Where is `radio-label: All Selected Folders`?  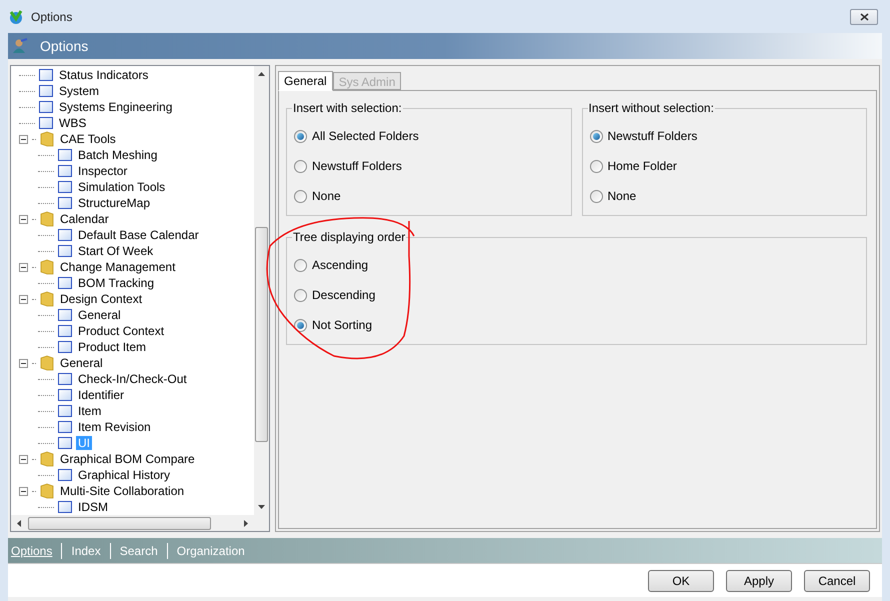 radio-label: All Selected Folders is located at coordinates (365, 136).